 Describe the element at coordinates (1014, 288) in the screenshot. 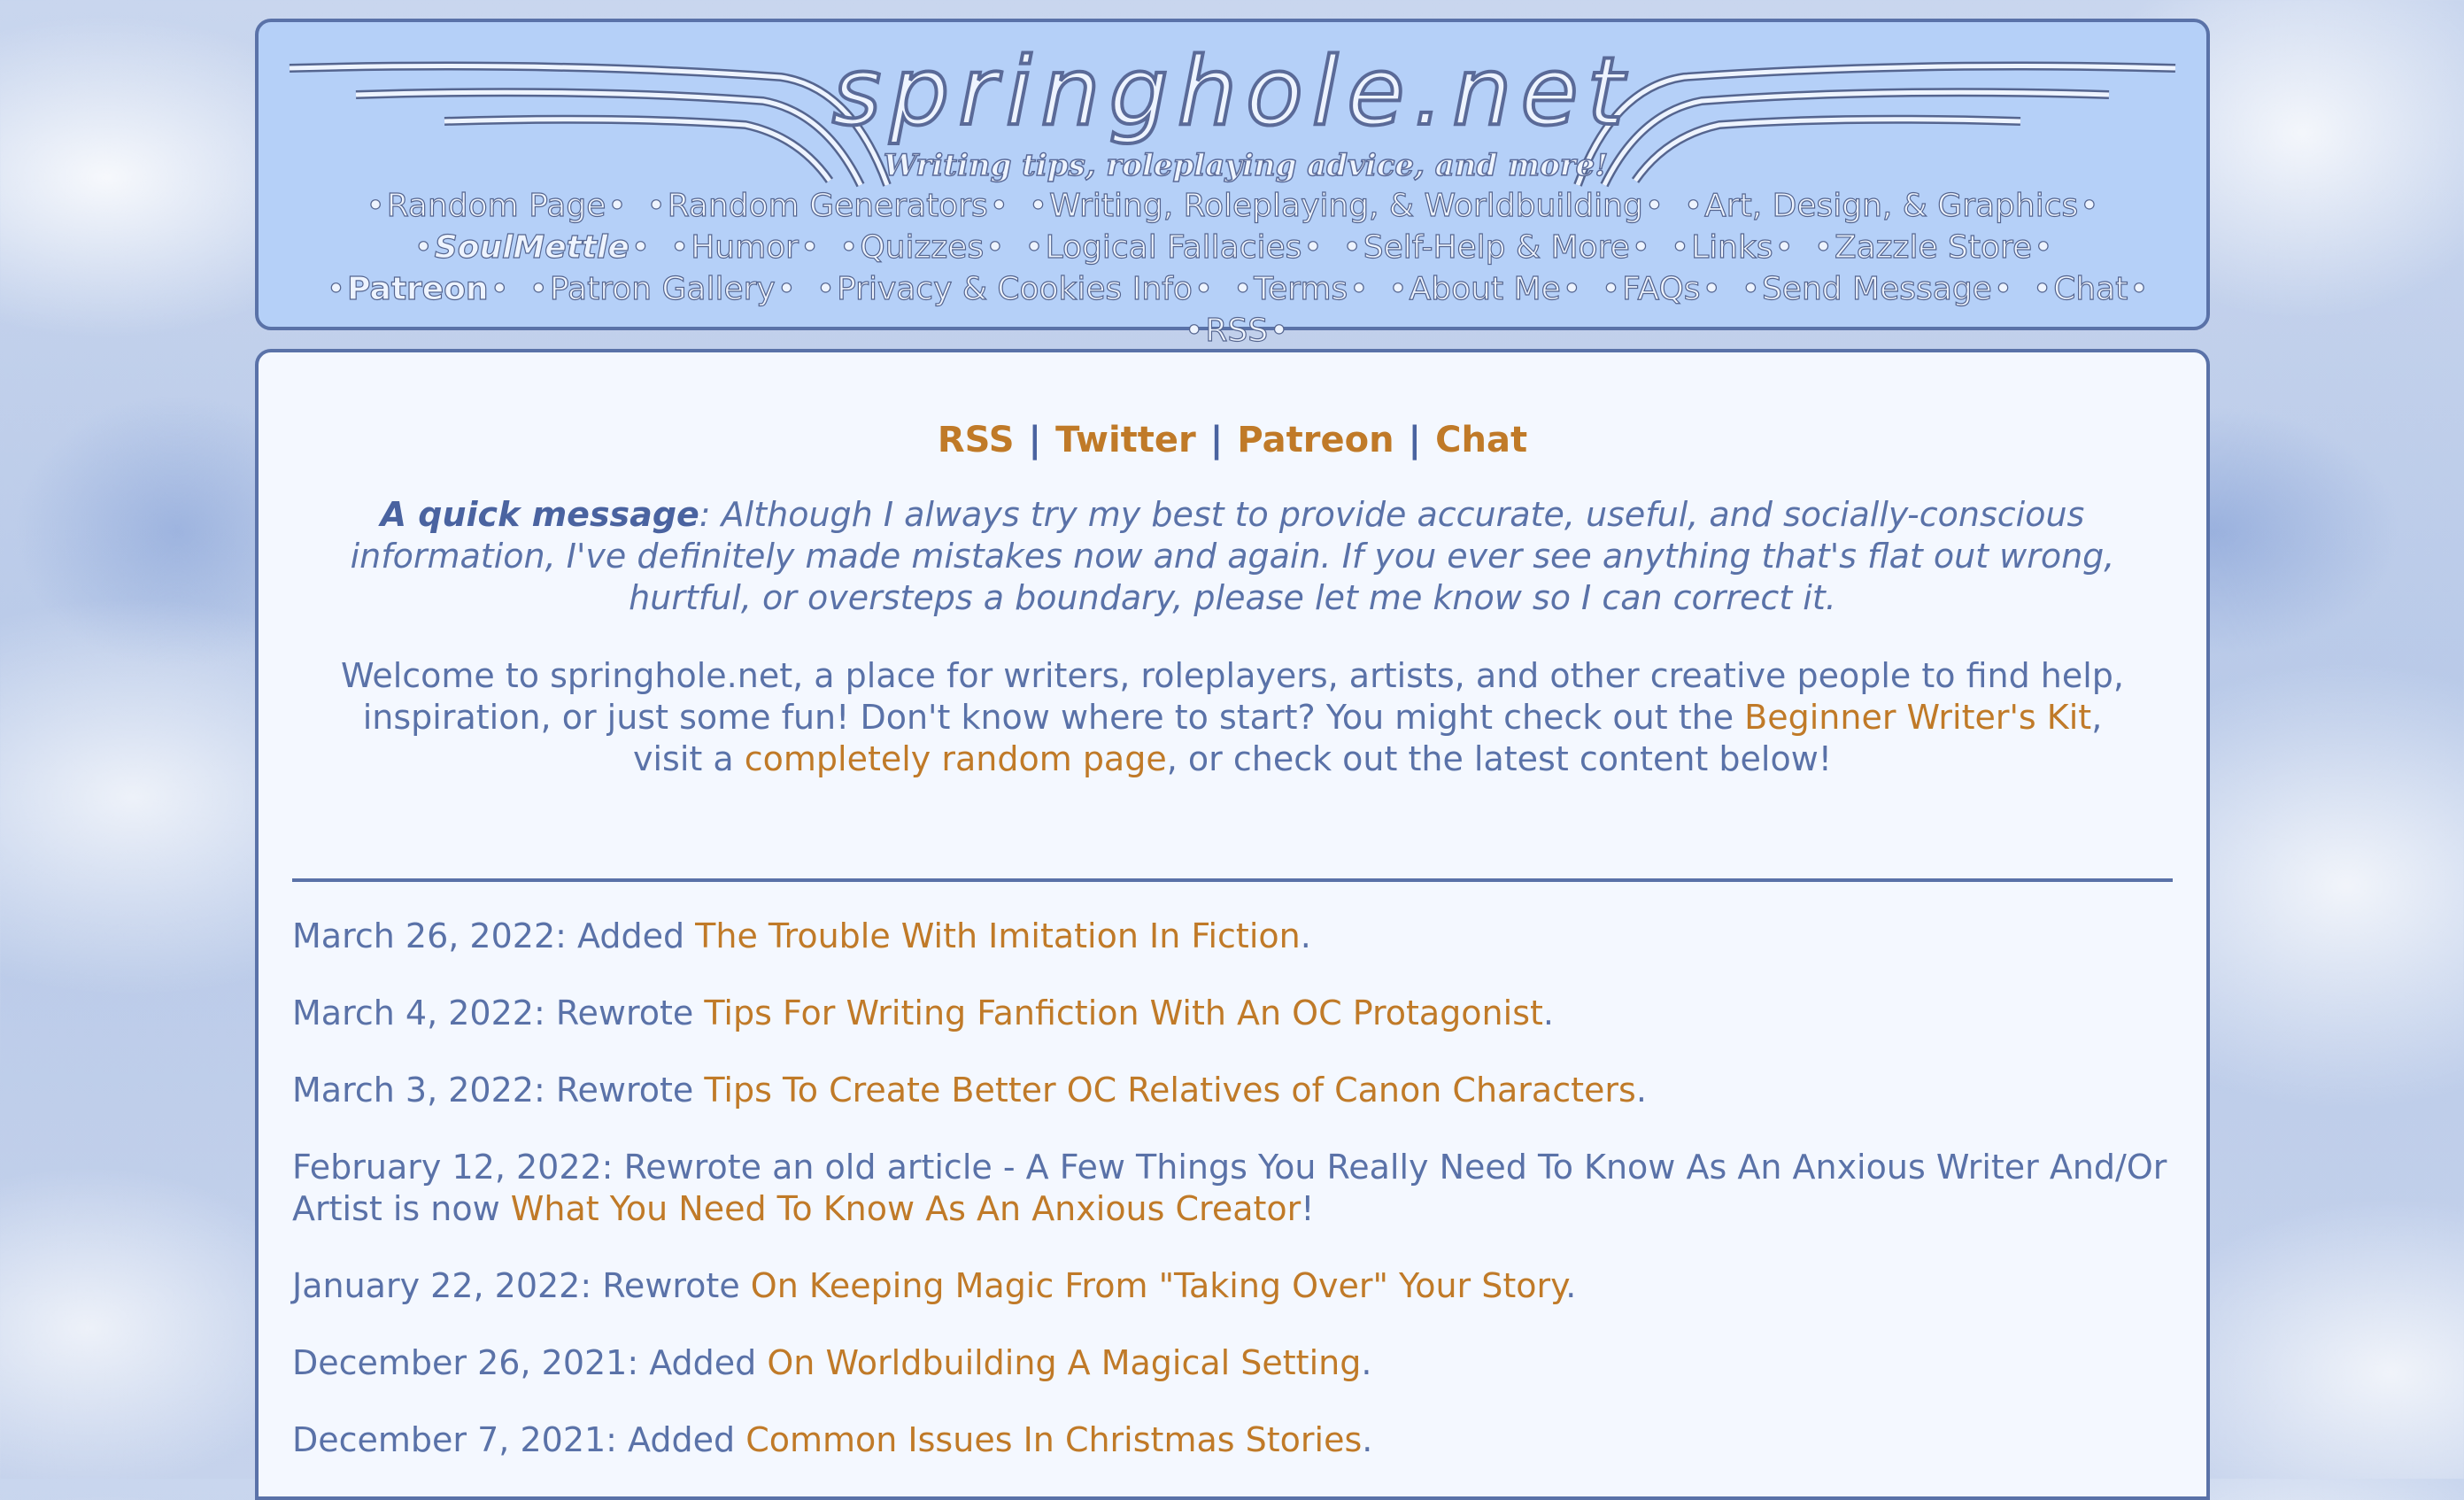

I see `nav-privacy-cookies: Privacy & Cookies Info` at that location.